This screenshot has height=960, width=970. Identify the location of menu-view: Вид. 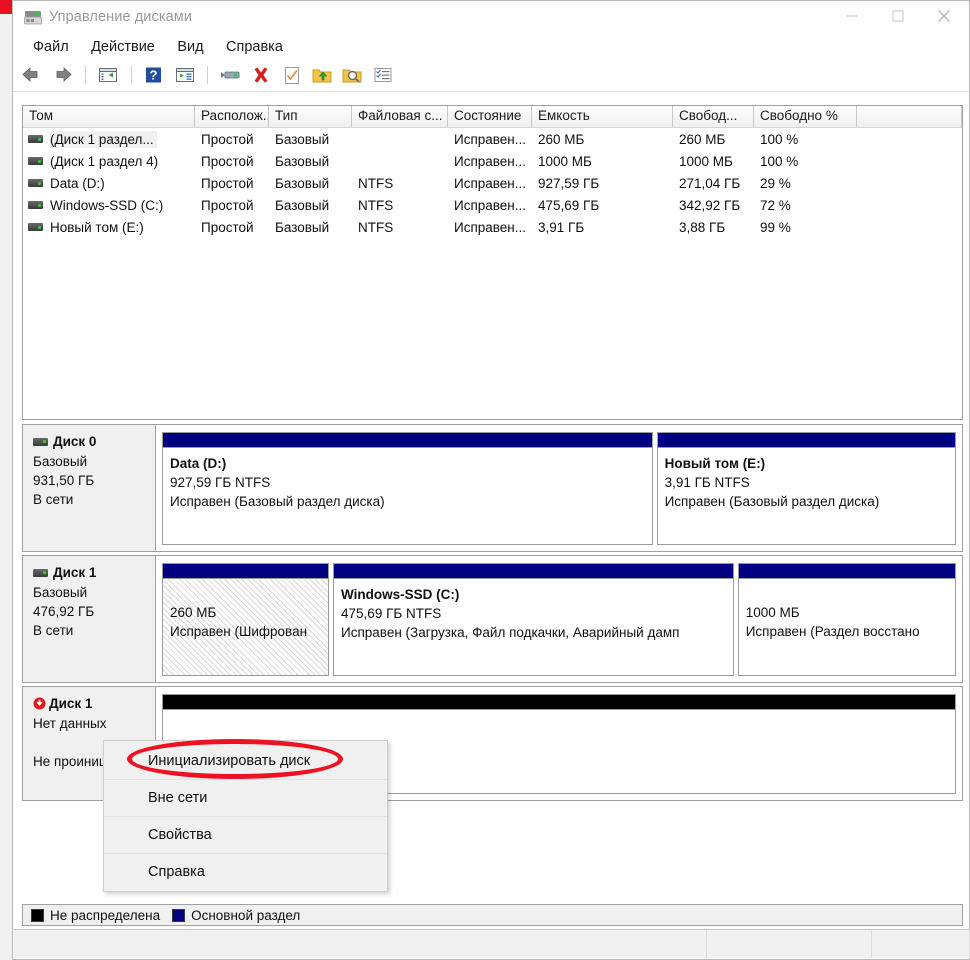
(190, 47).